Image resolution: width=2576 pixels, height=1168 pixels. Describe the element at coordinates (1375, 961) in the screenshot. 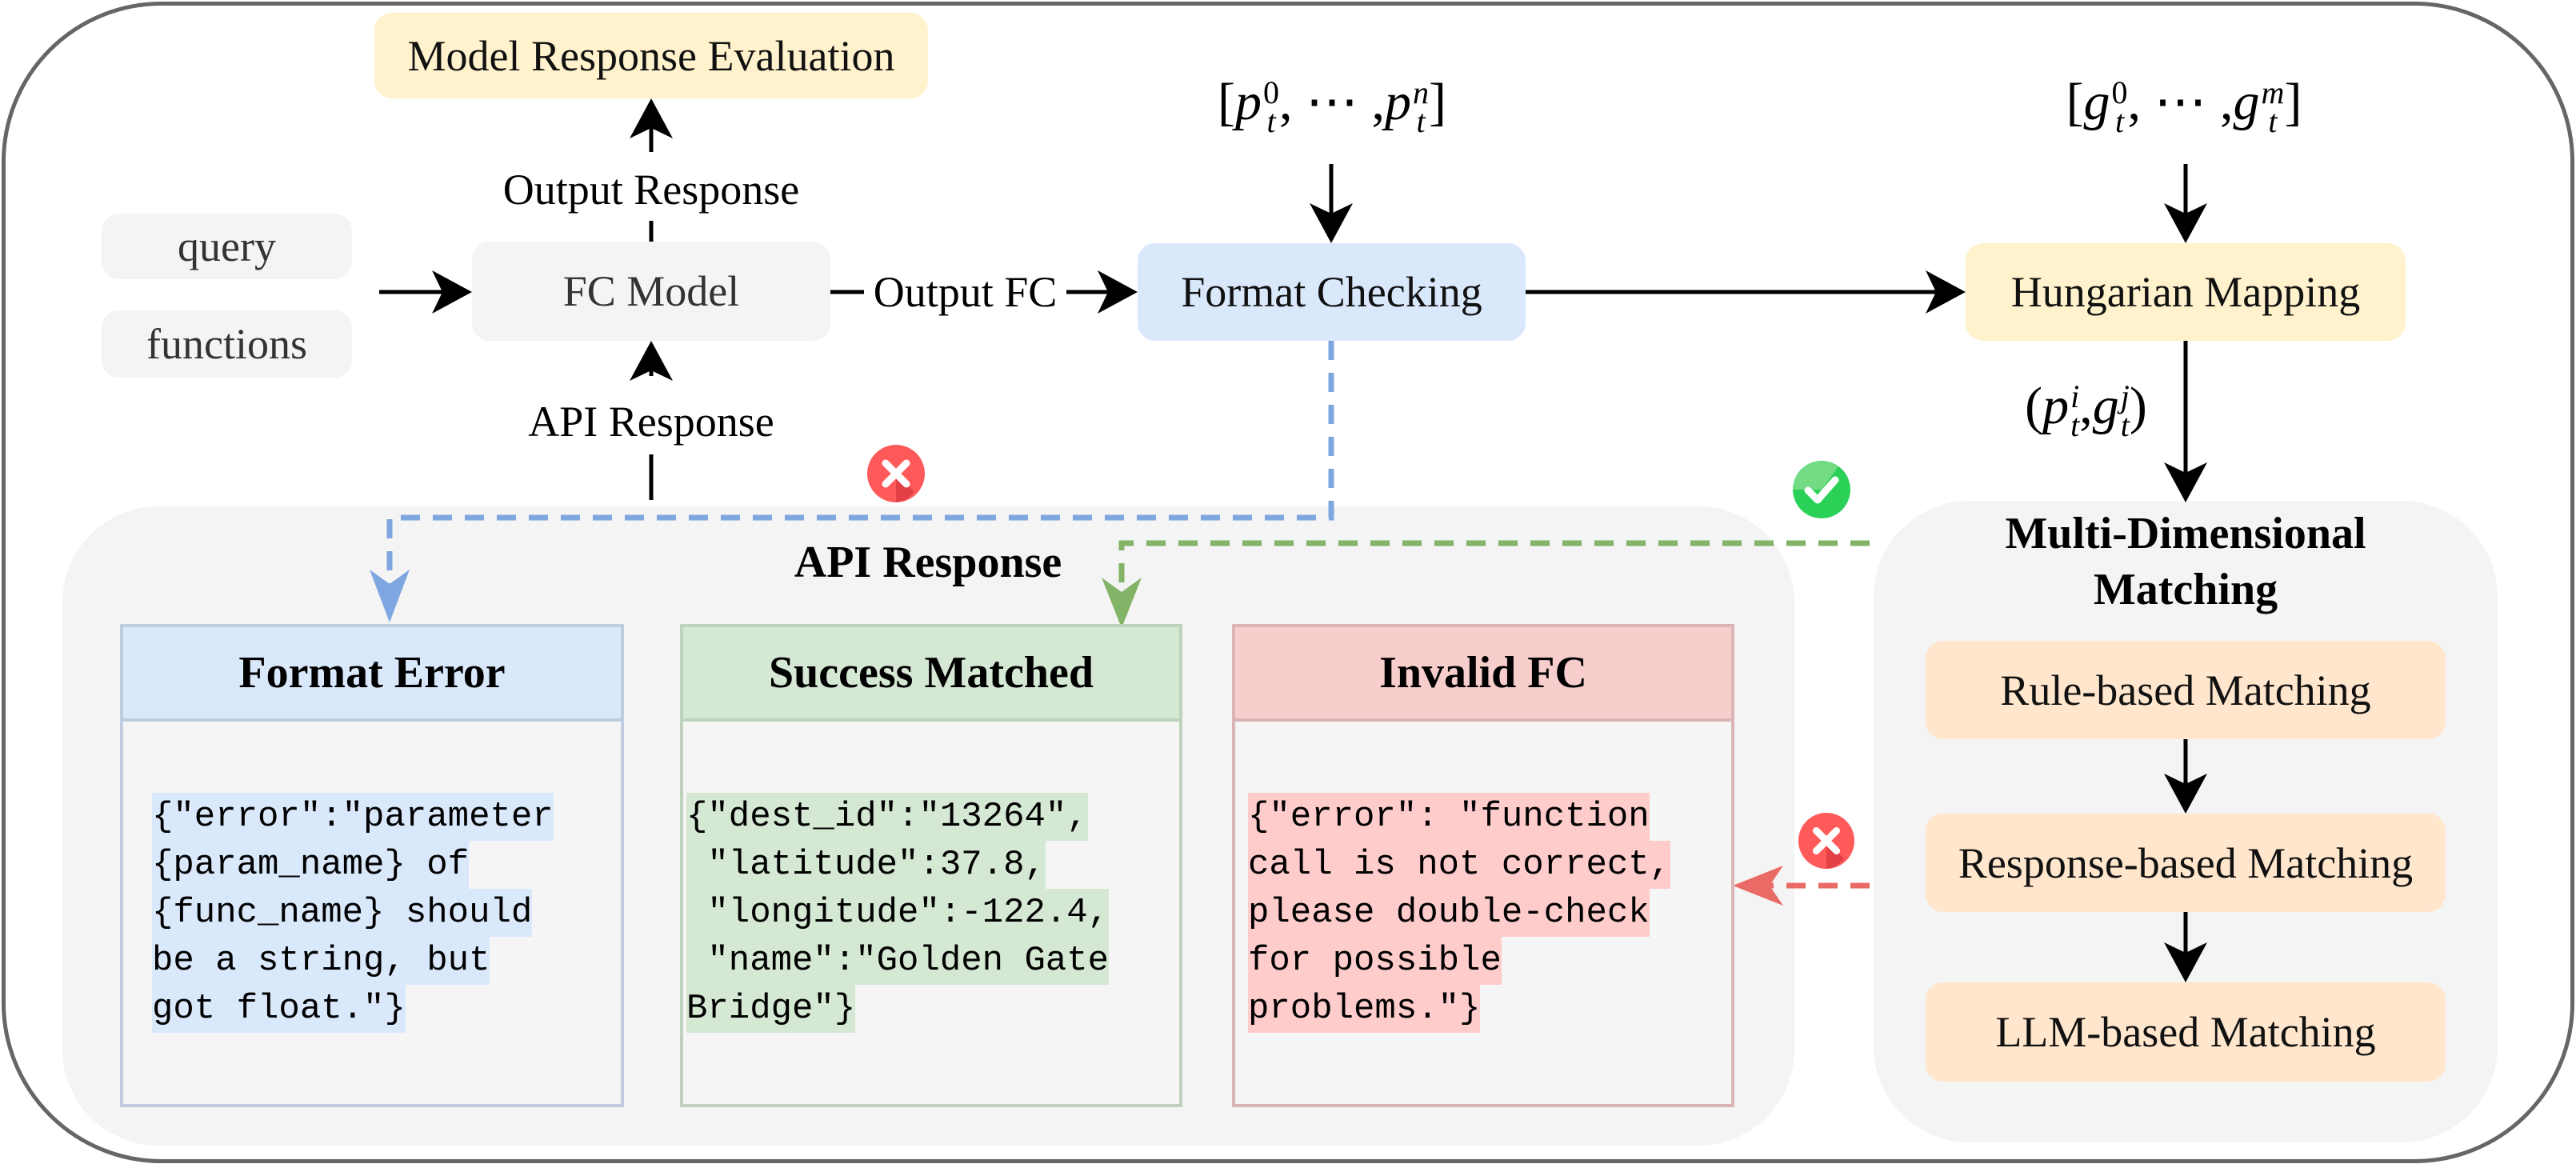

I see `code-line: for possible` at that location.